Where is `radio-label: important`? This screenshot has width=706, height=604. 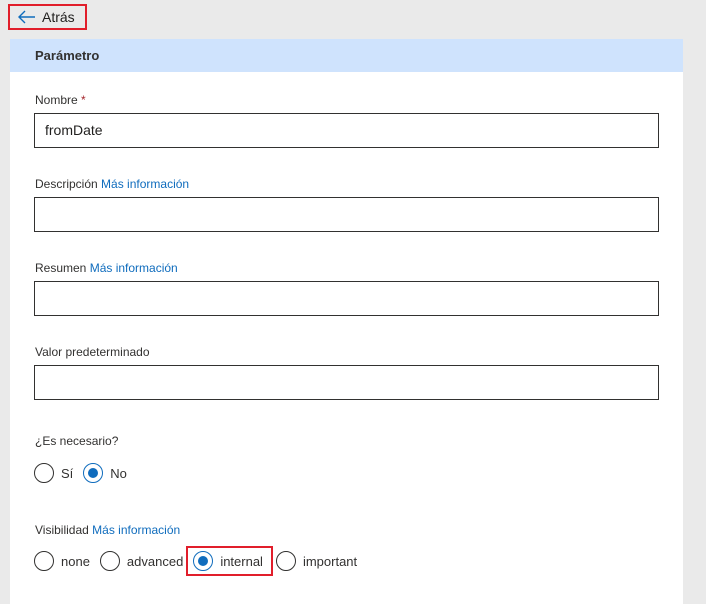 radio-label: important is located at coordinates (330, 561).